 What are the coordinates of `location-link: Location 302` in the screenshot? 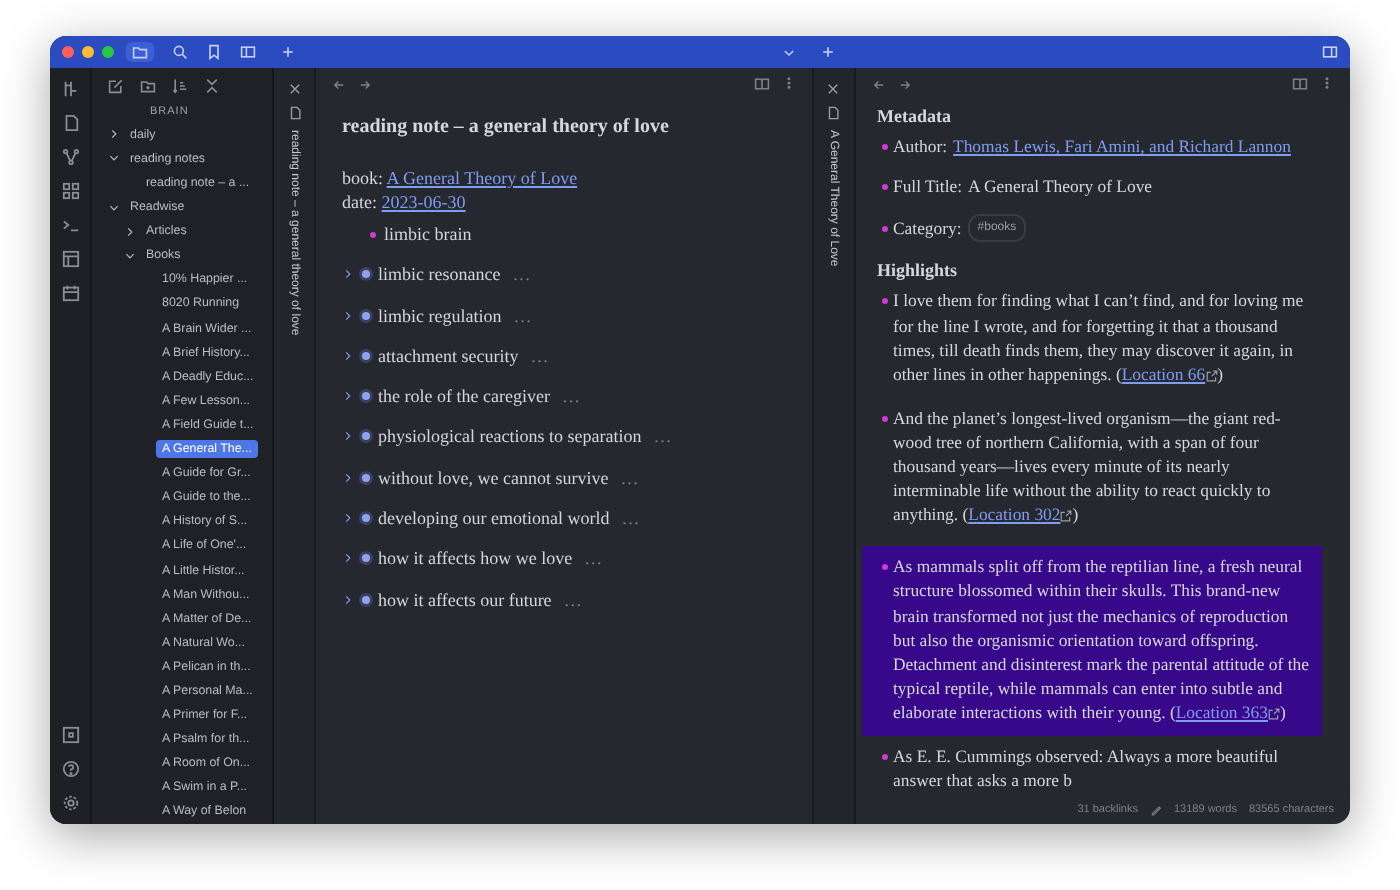 It's located at (1014, 514).